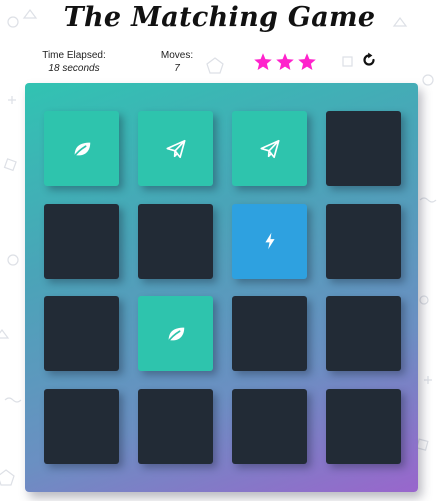 Image resolution: width=439 pixels, height=501 pixels. Describe the element at coordinates (177, 55) in the screenshot. I see `moves-label: Moves:` at that location.